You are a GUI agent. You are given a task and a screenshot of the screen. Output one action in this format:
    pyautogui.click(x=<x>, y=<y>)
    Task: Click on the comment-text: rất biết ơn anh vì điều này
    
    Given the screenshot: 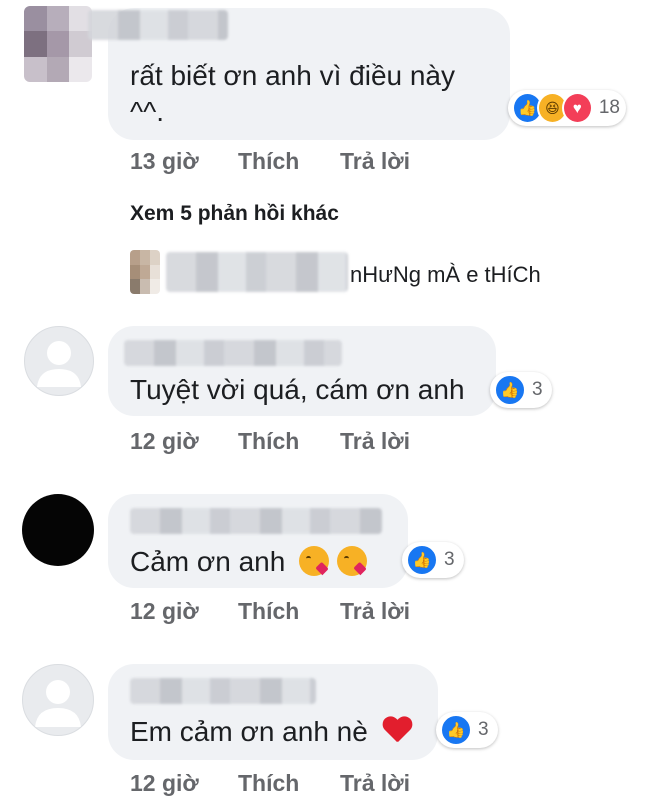 What is the action you would take?
    pyautogui.click(x=293, y=75)
    